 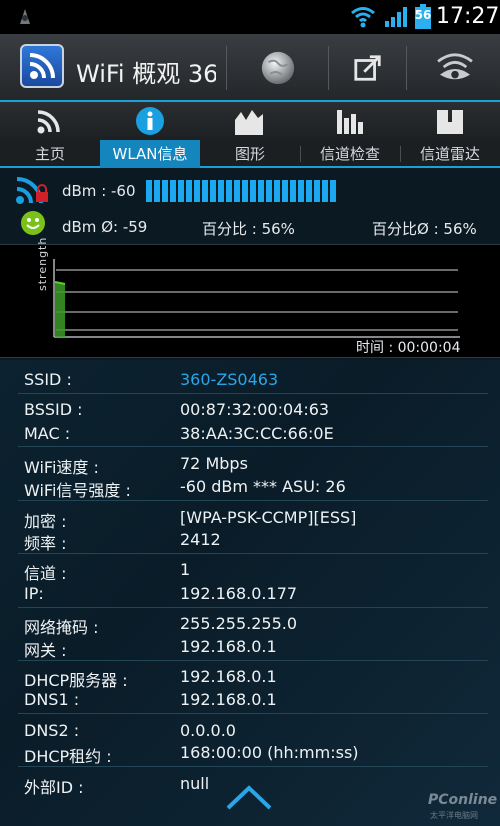 What do you see at coordinates (45, 543) in the screenshot?
I see `info-label: 频率 :` at bounding box center [45, 543].